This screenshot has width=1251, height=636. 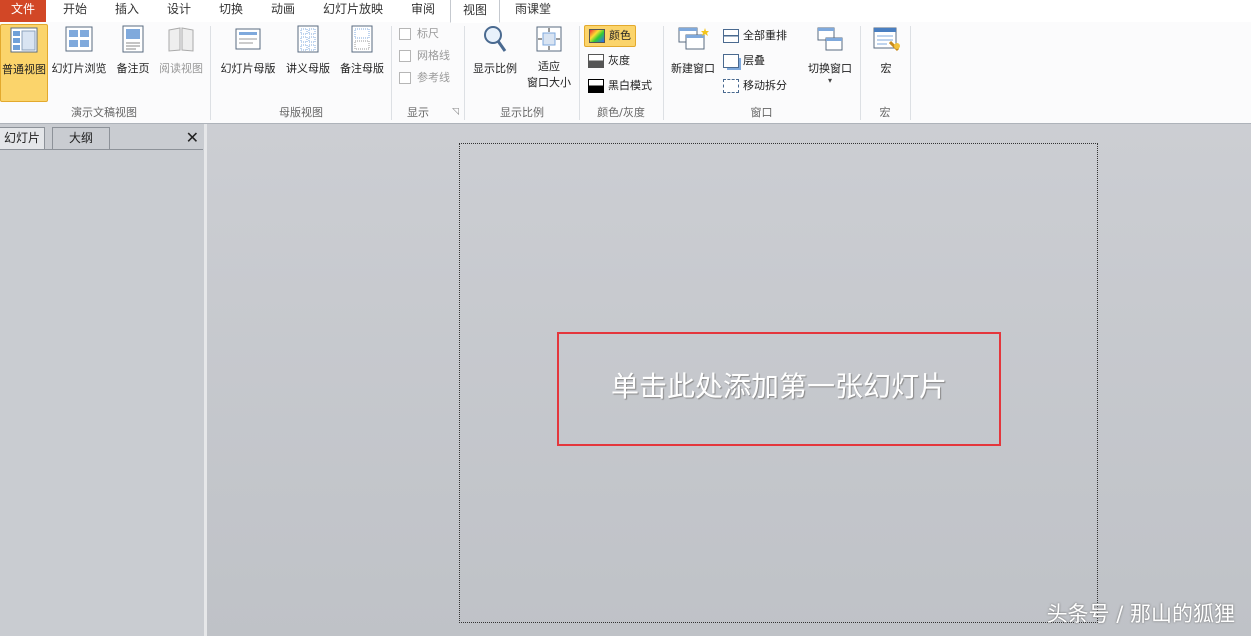 What do you see at coordinates (181, 39) in the screenshot?
I see `reading-view-icon` at bounding box center [181, 39].